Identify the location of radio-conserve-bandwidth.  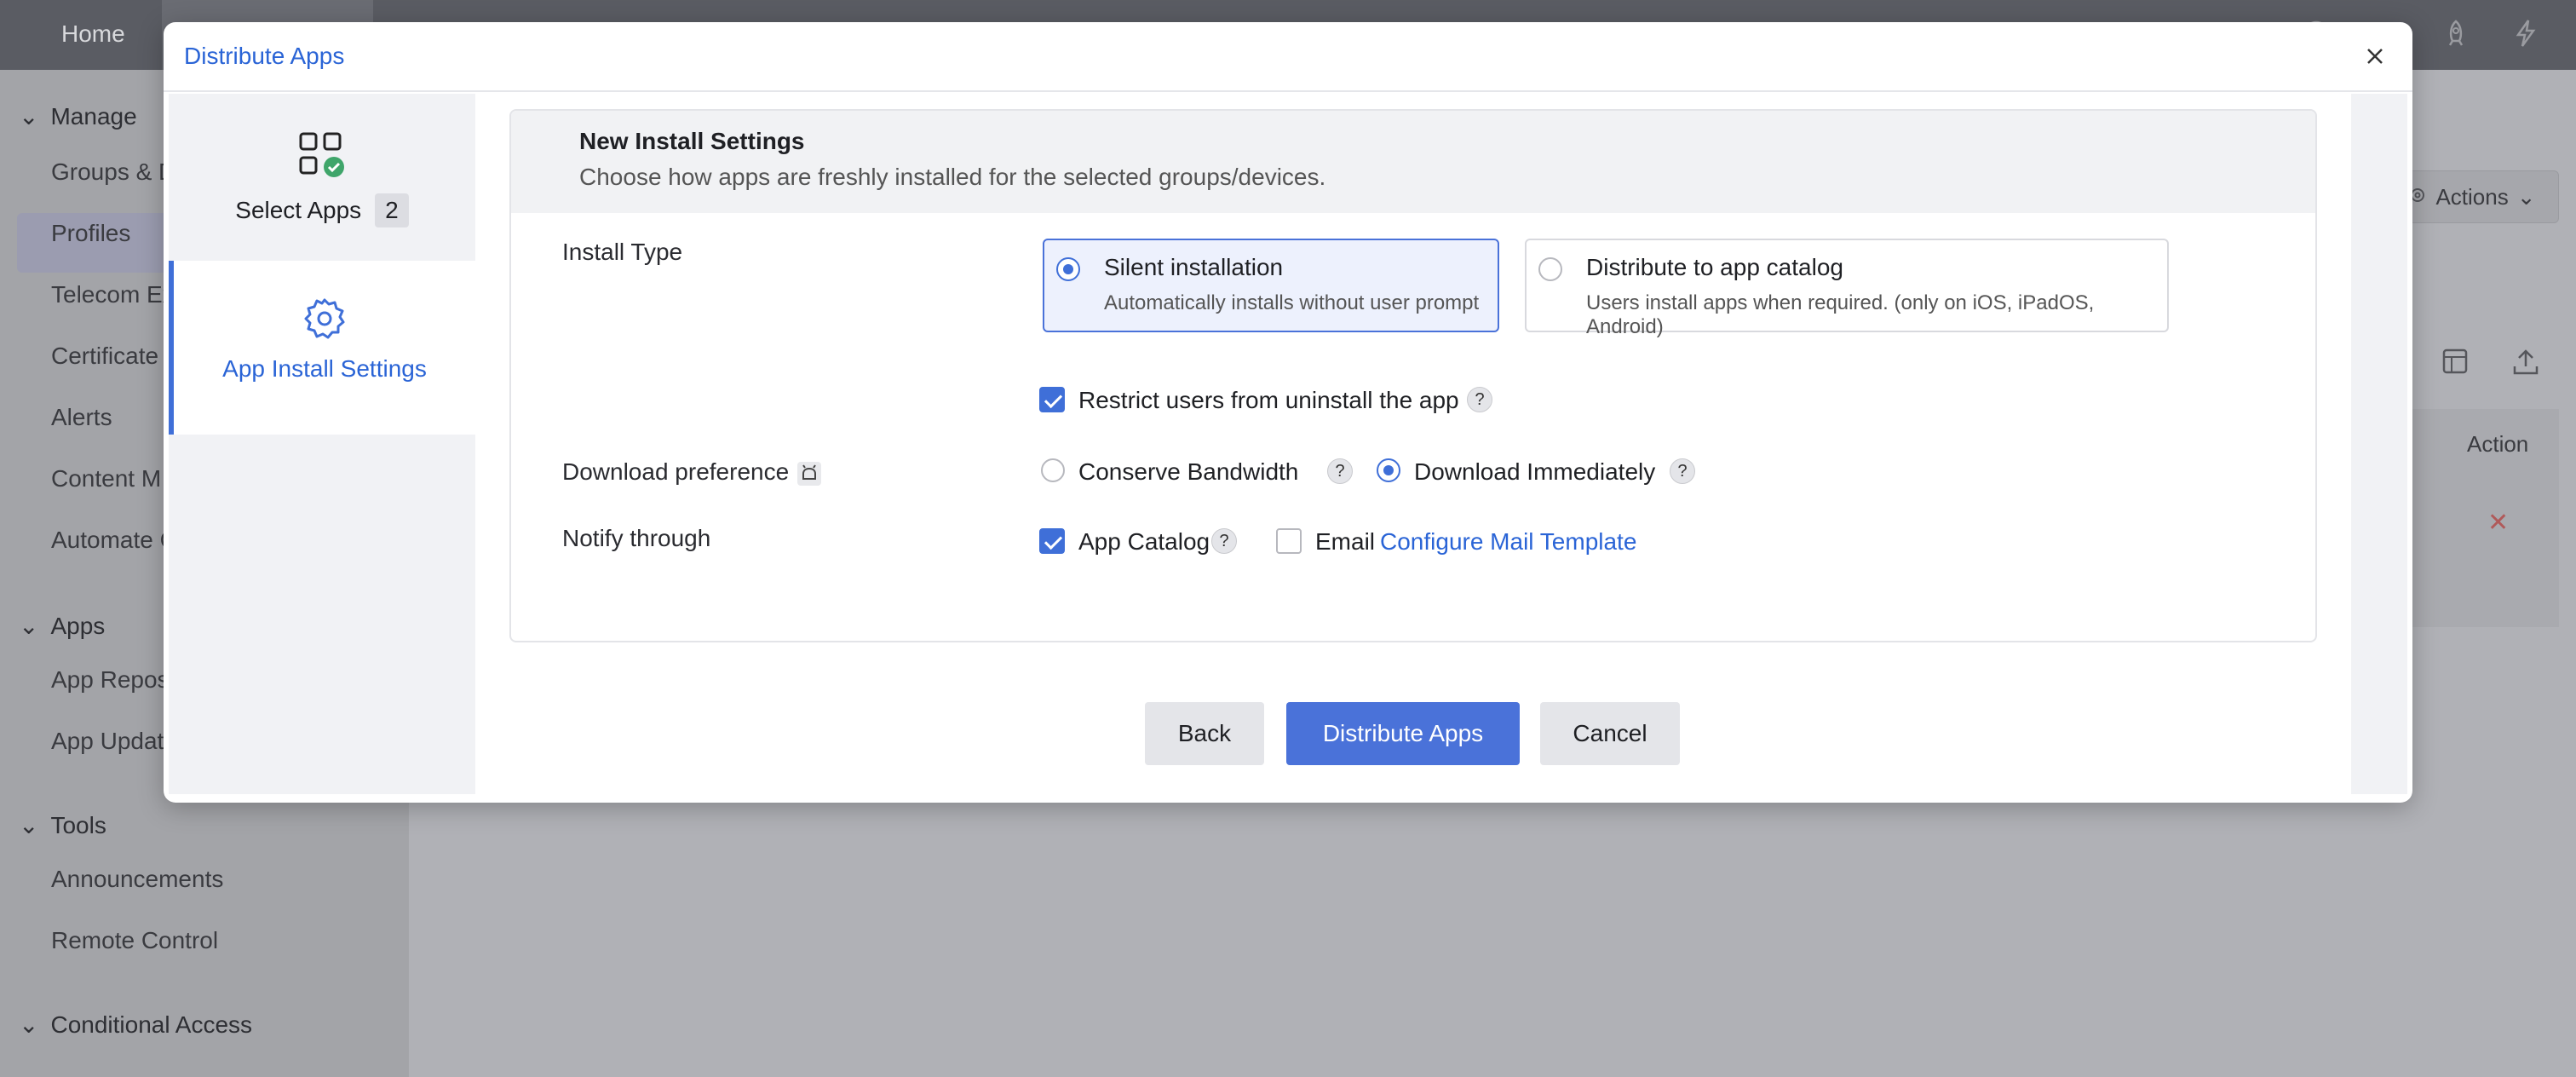
(1053, 470).